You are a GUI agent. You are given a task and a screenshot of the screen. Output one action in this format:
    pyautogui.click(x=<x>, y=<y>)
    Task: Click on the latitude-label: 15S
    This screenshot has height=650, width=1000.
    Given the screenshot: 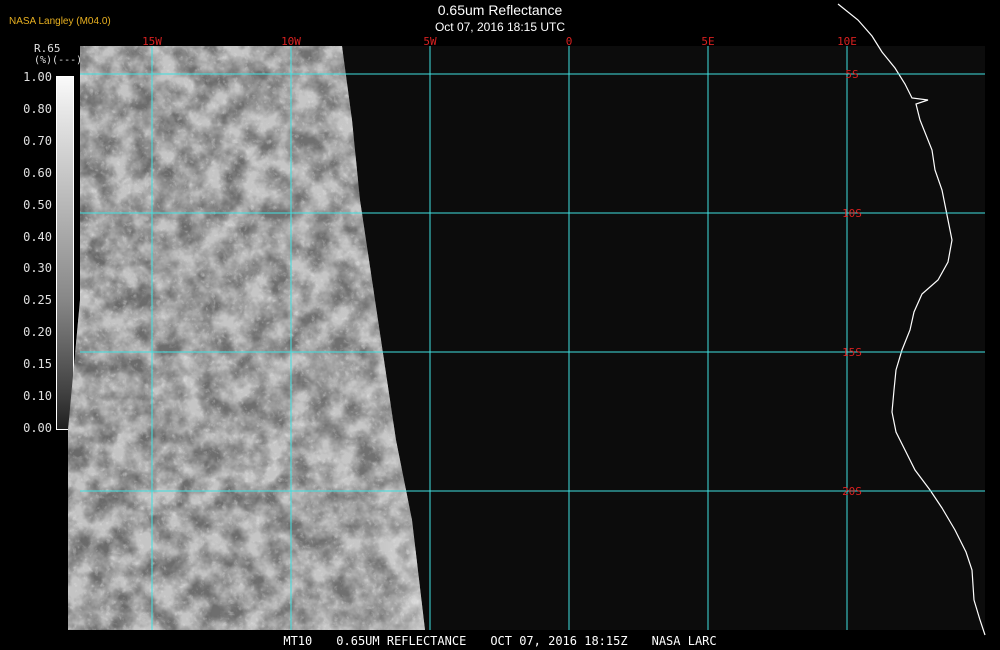 What is the action you would take?
    pyautogui.click(x=852, y=352)
    